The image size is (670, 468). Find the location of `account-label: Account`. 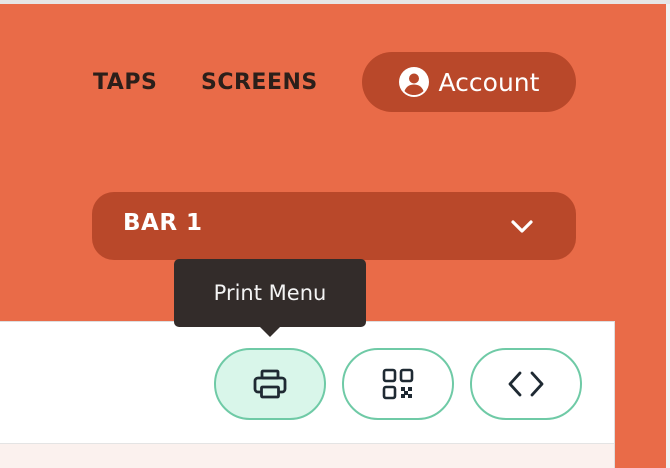

account-label: Account is located at coordinates (489, 82).